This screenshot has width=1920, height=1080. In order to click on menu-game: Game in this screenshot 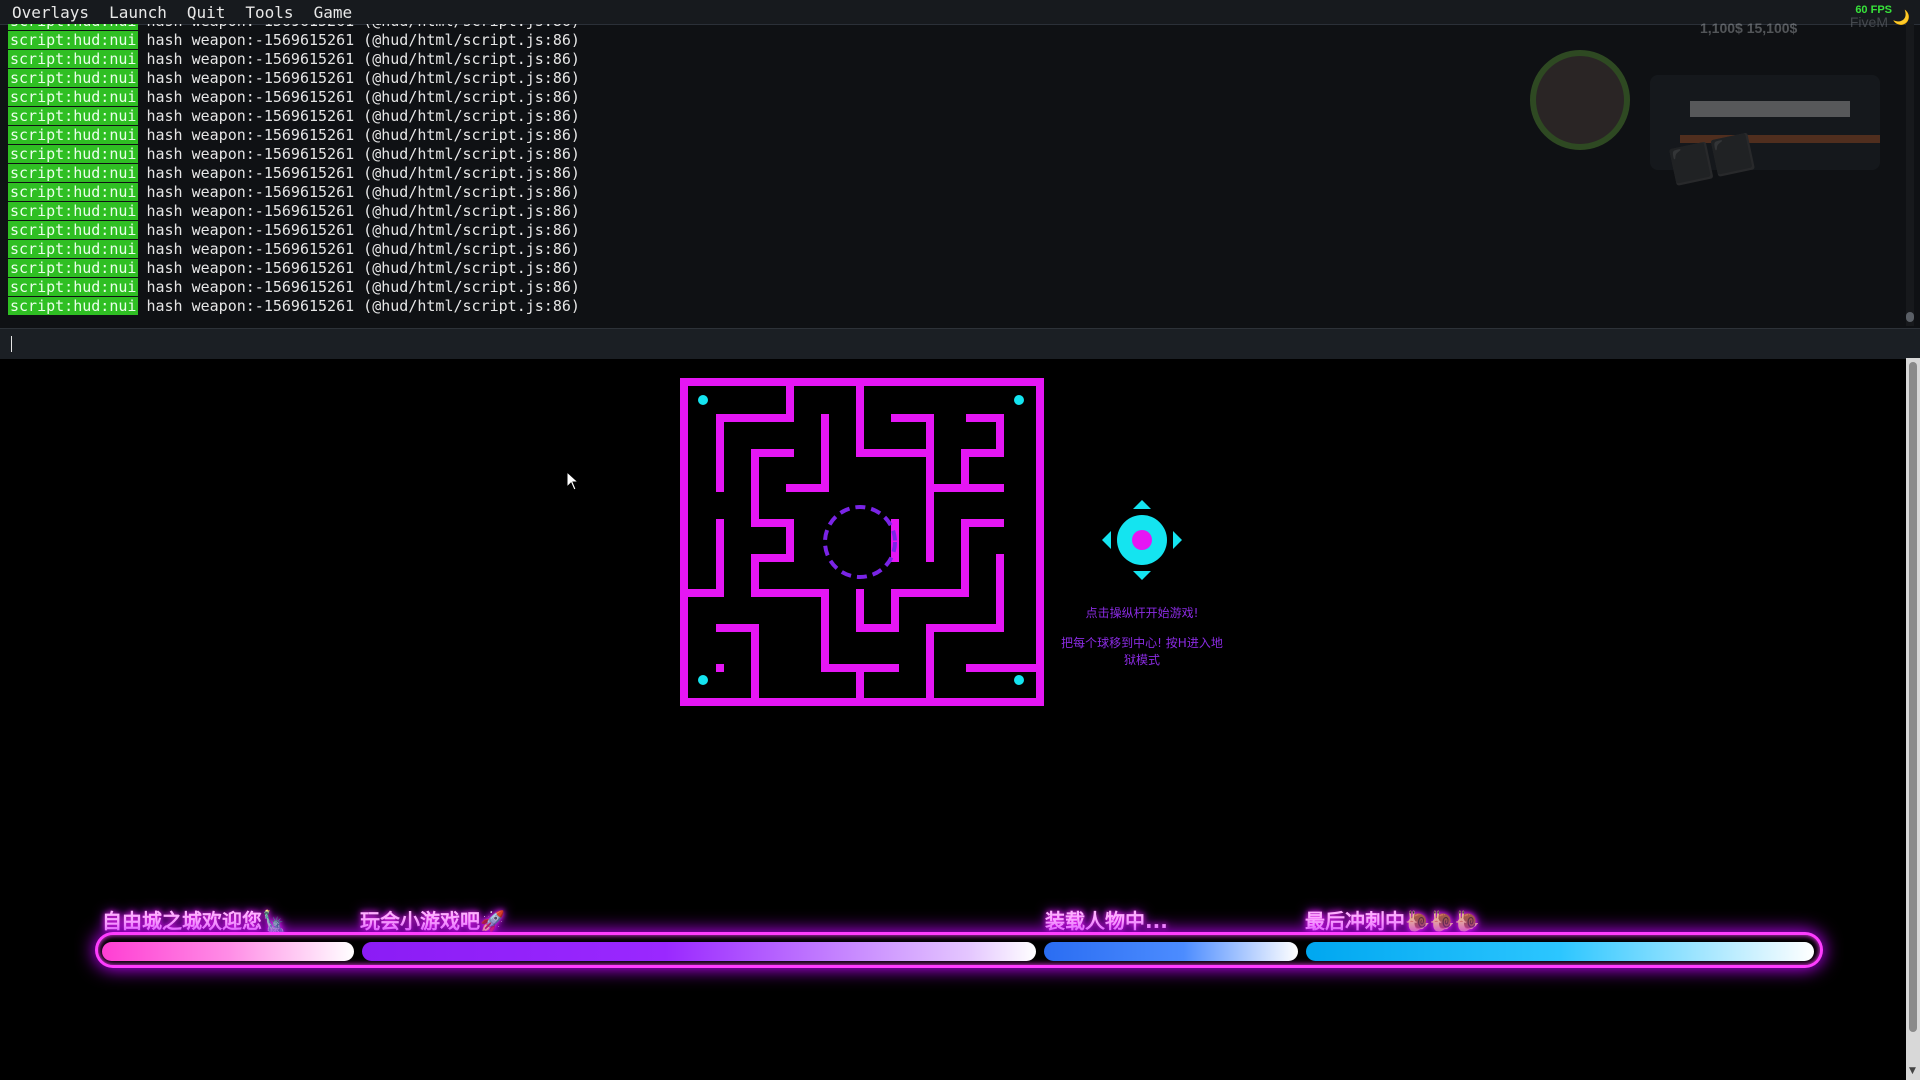, I will do `click(331, 12)`.